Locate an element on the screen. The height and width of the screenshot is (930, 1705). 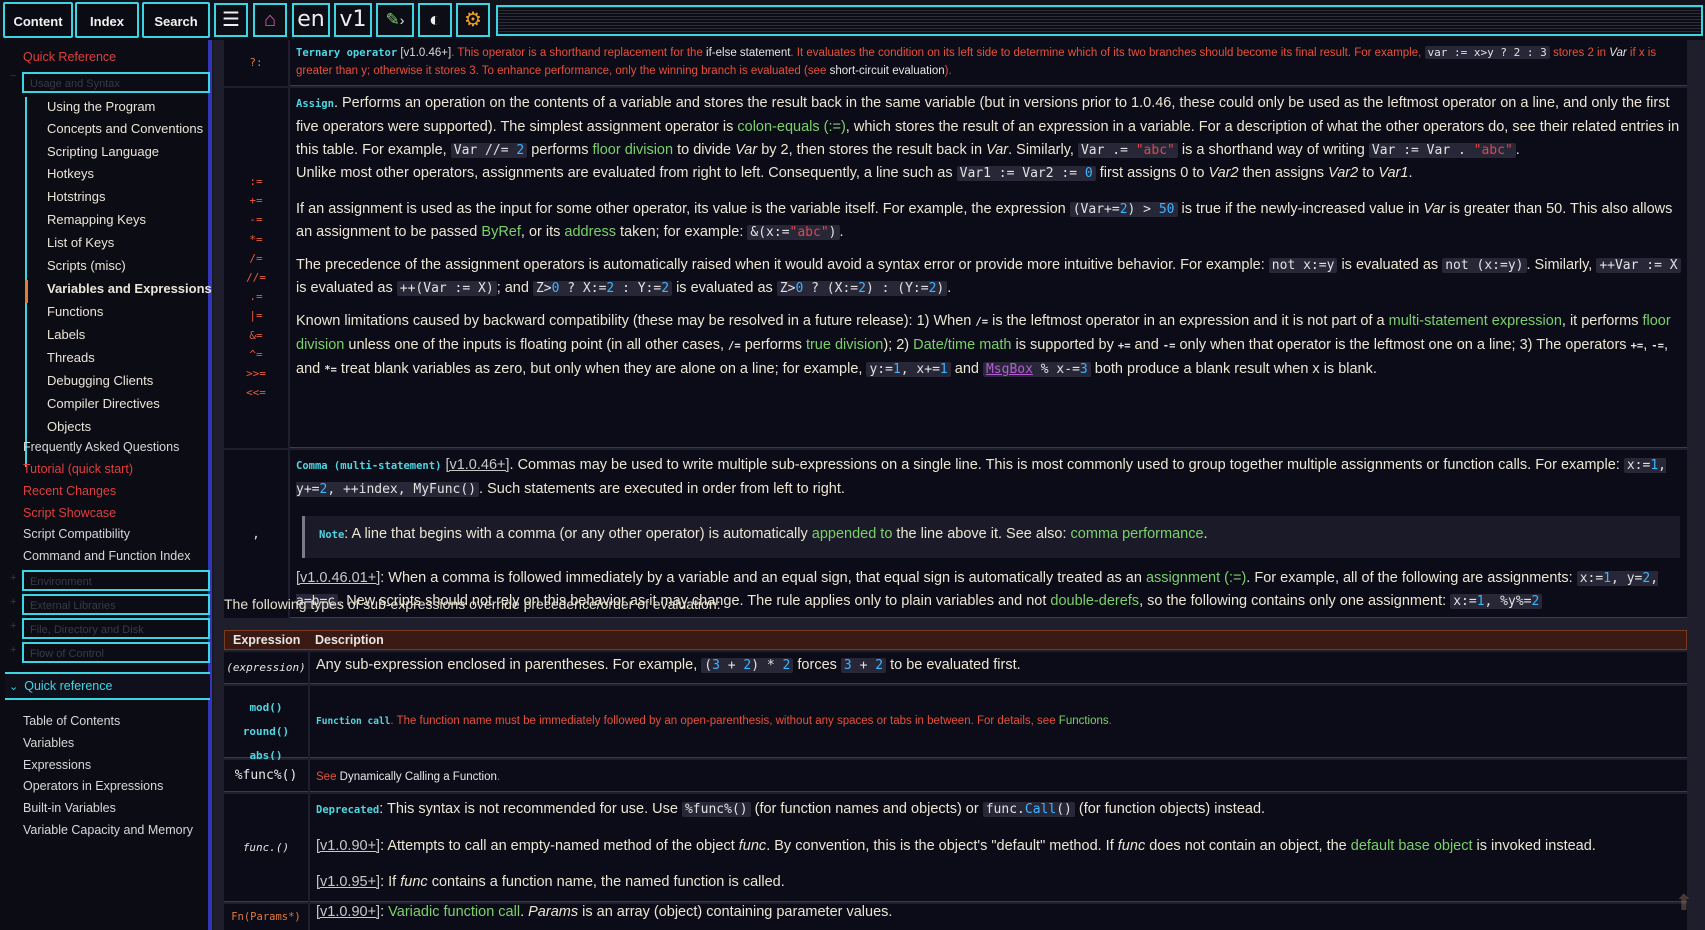
text: is evaluated as is located at coordinates (724, 288).